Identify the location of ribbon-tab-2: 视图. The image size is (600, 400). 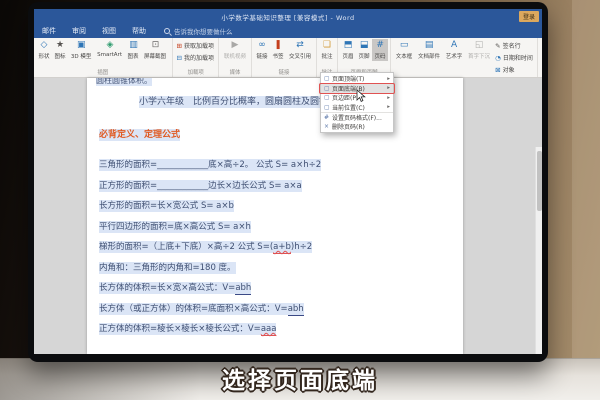
(109, 30).